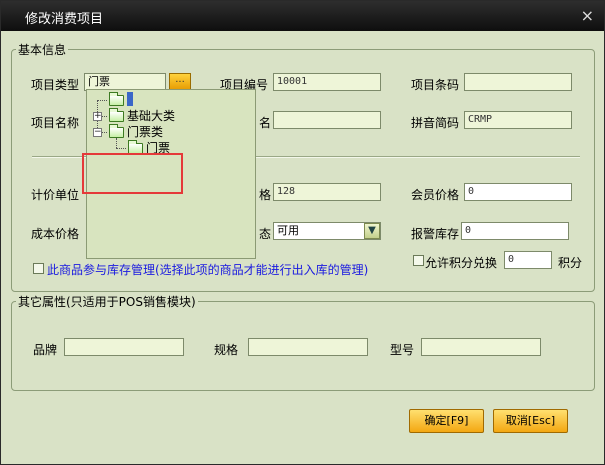 The height and width of the screenshot is (465, 605). What do you see at coordinates (518, 120) in the screenshot?
I see `pinyin-code-input: CRMP` at bounding box center [518, 120].